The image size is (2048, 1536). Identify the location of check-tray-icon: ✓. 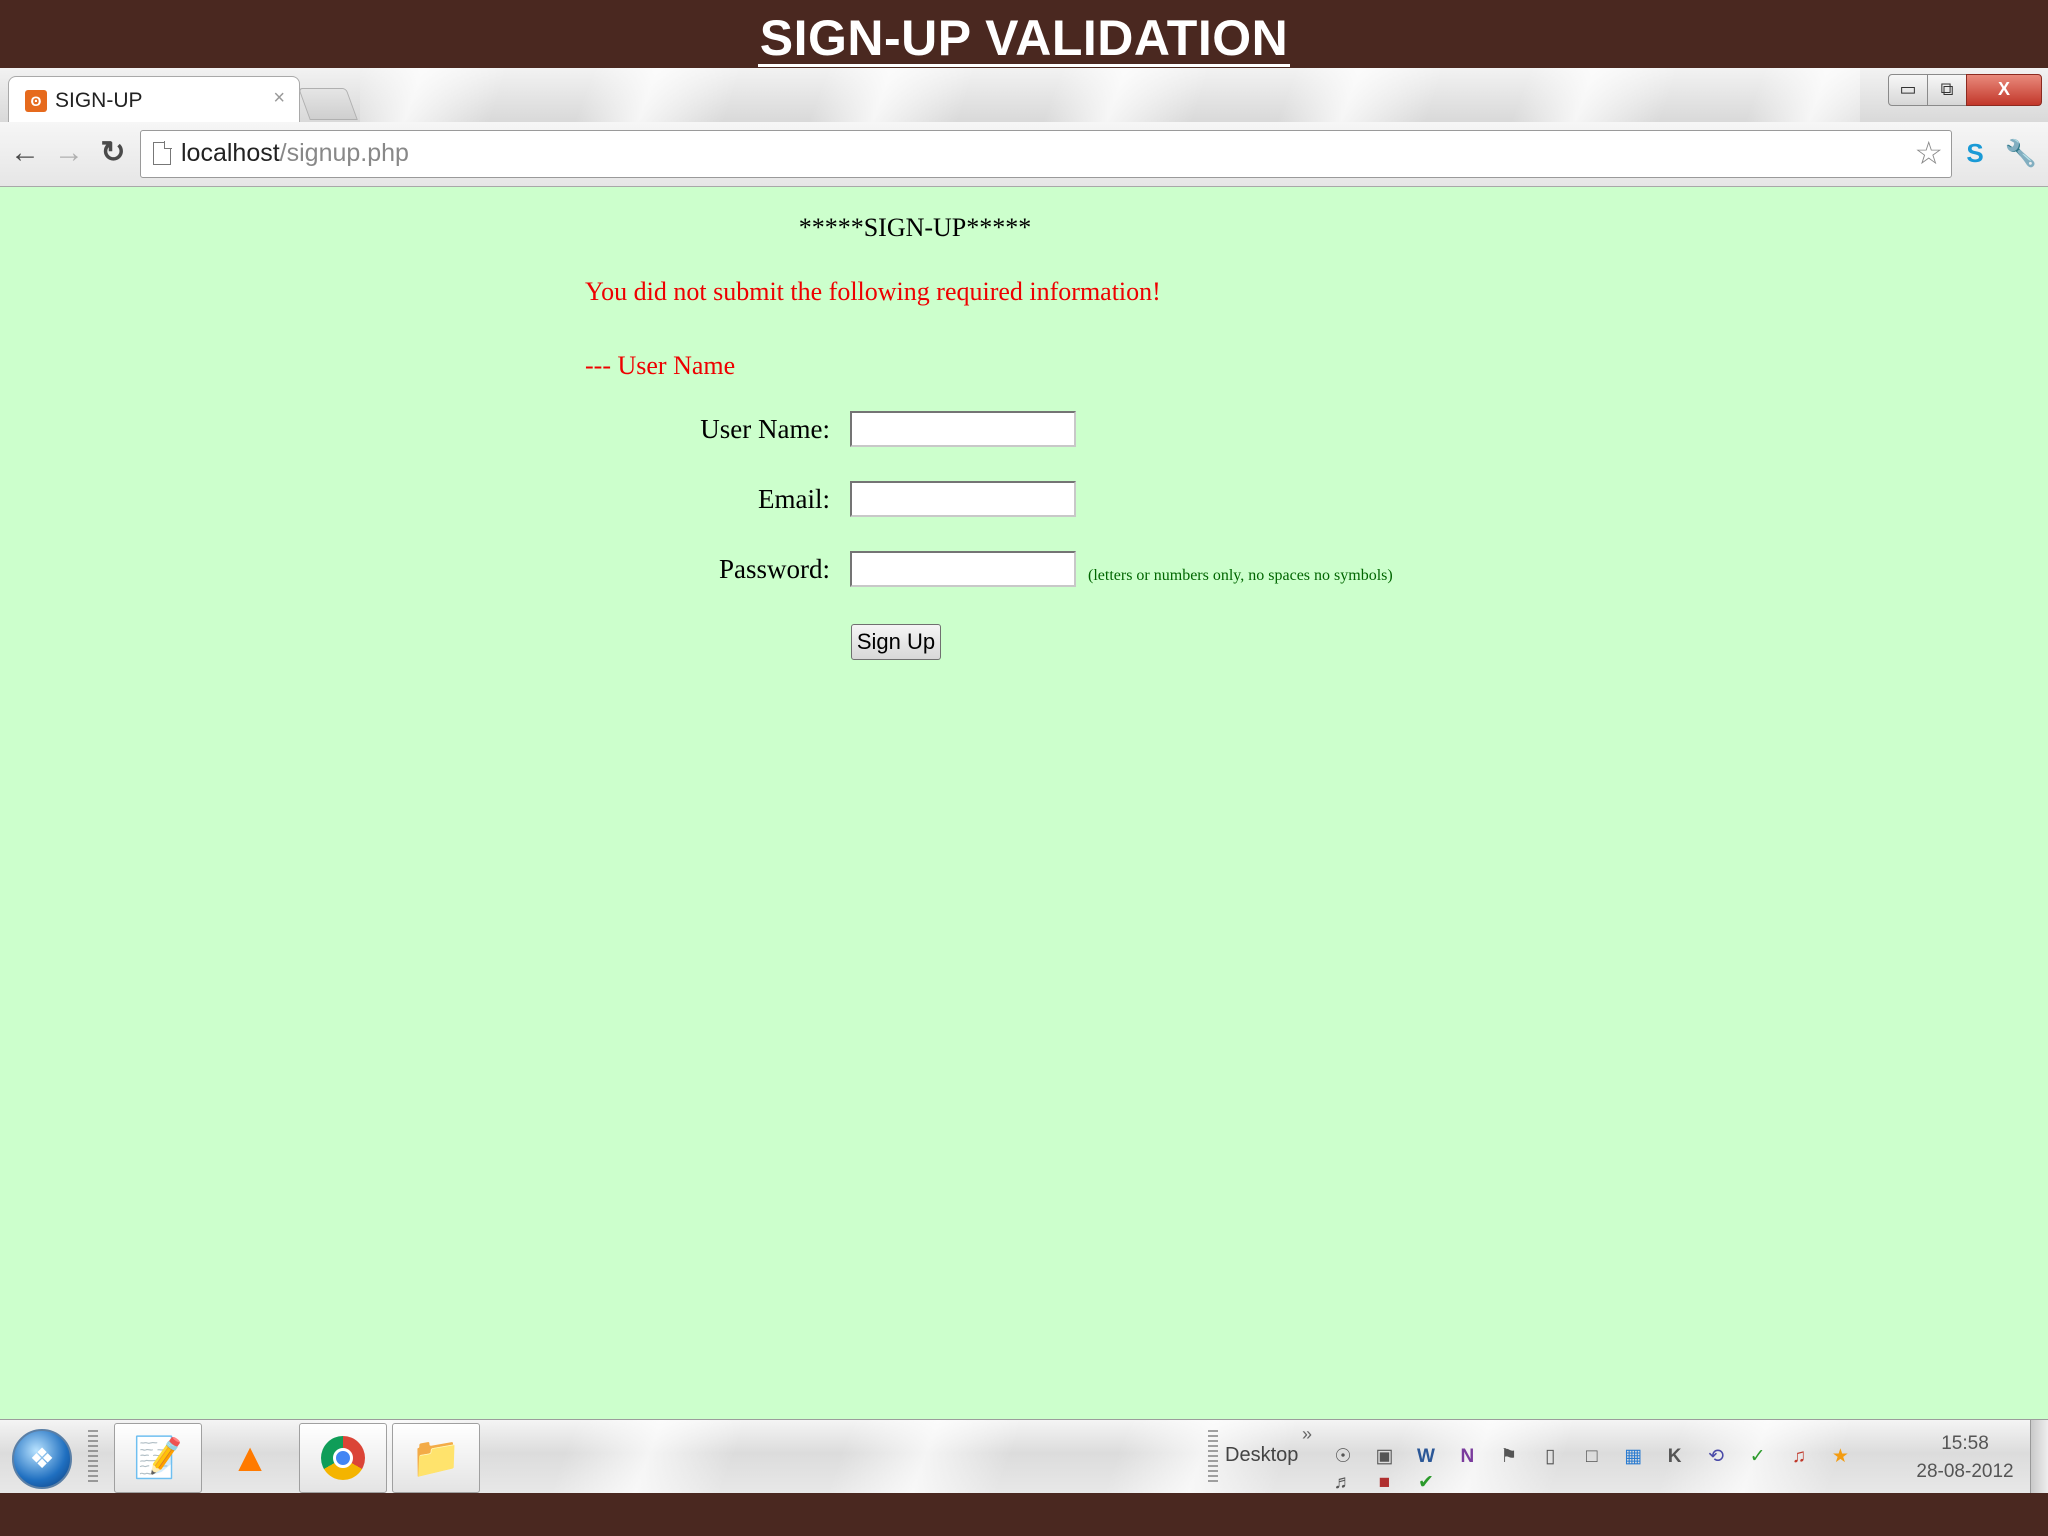
(1758, 1457).